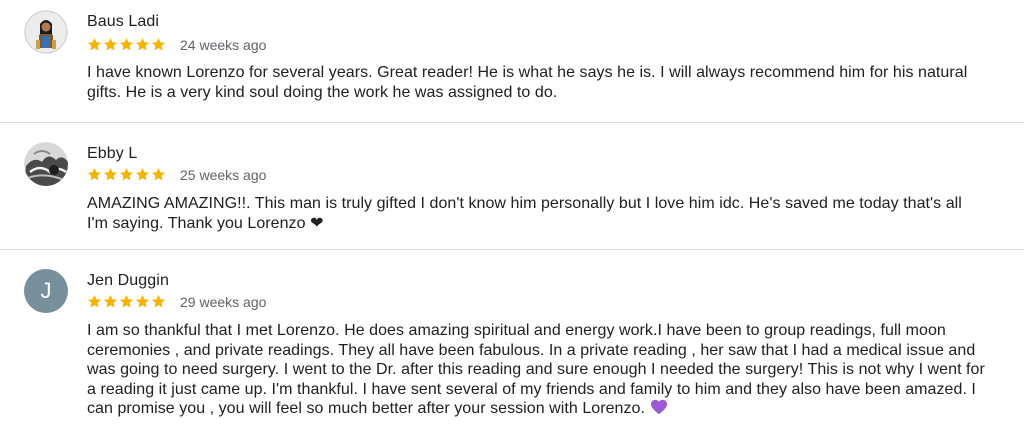  Describe the element at coordinates (658, 407) in the screenshot. I see `purple-heart-icon` at that location.